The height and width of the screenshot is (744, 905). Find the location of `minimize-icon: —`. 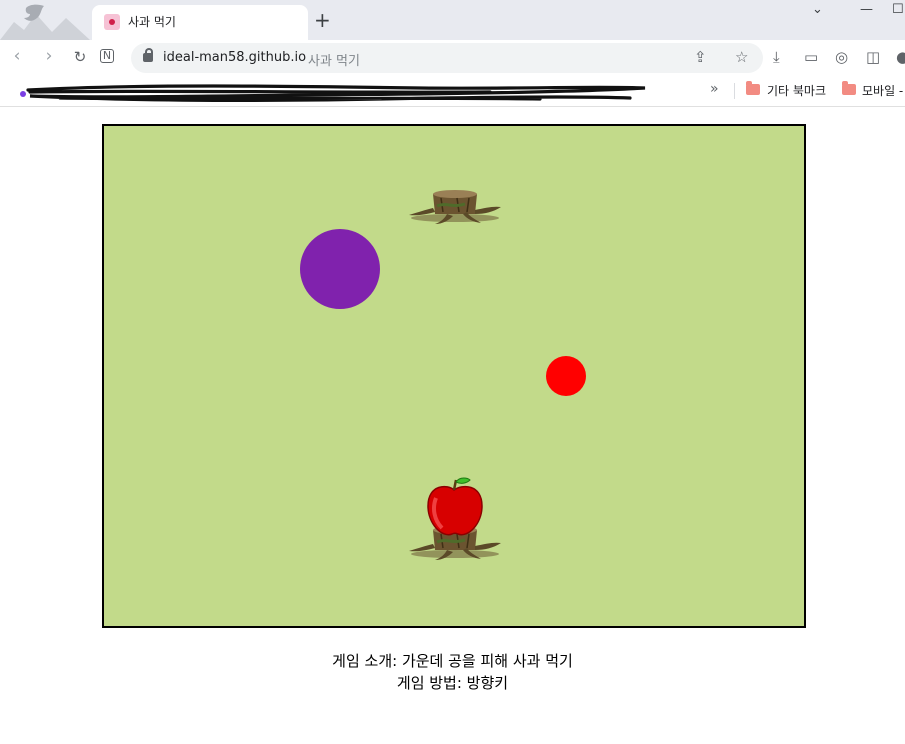

minimize-icon: — is located at coordinates (866, 9).